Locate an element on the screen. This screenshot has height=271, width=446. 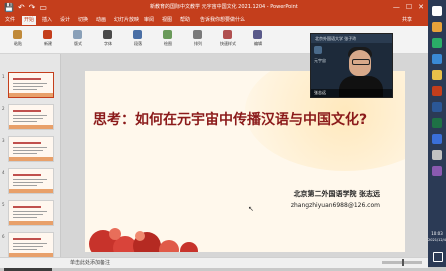
speaker-glasses is located at coordinates (361, 62).